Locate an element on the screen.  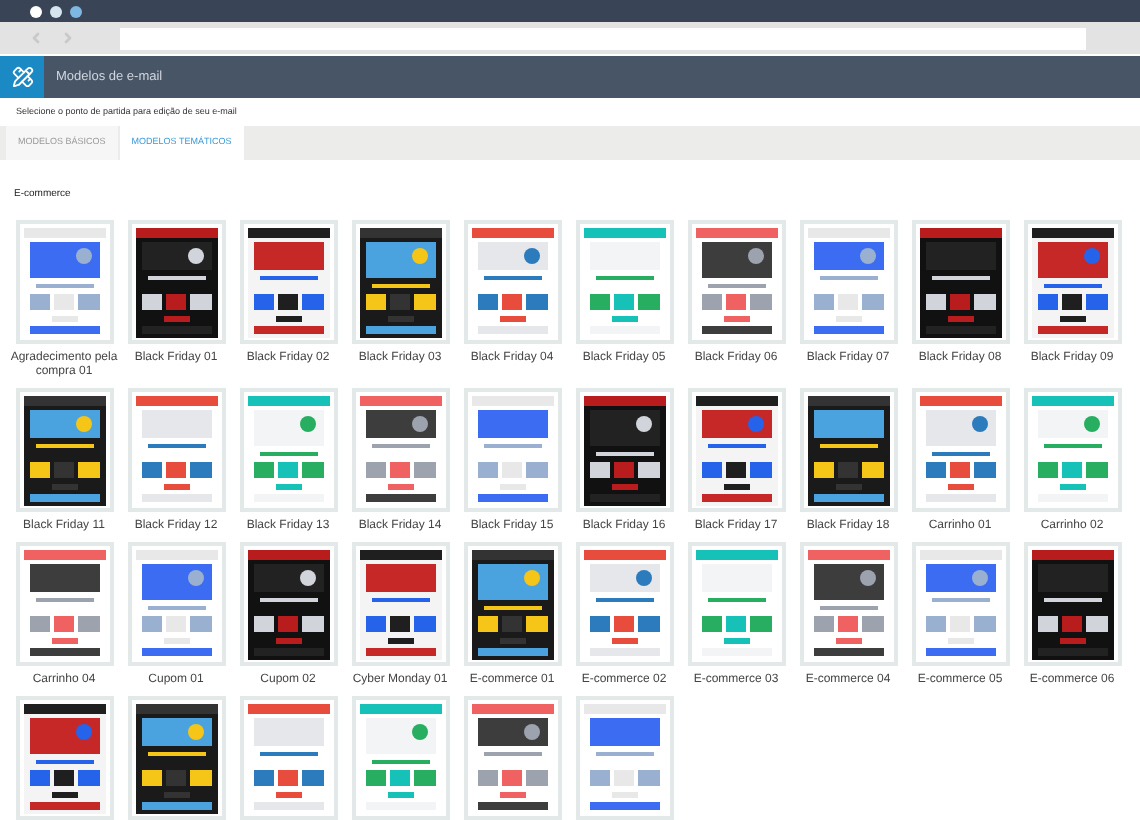
address-field is located at coordinates (603, 38).